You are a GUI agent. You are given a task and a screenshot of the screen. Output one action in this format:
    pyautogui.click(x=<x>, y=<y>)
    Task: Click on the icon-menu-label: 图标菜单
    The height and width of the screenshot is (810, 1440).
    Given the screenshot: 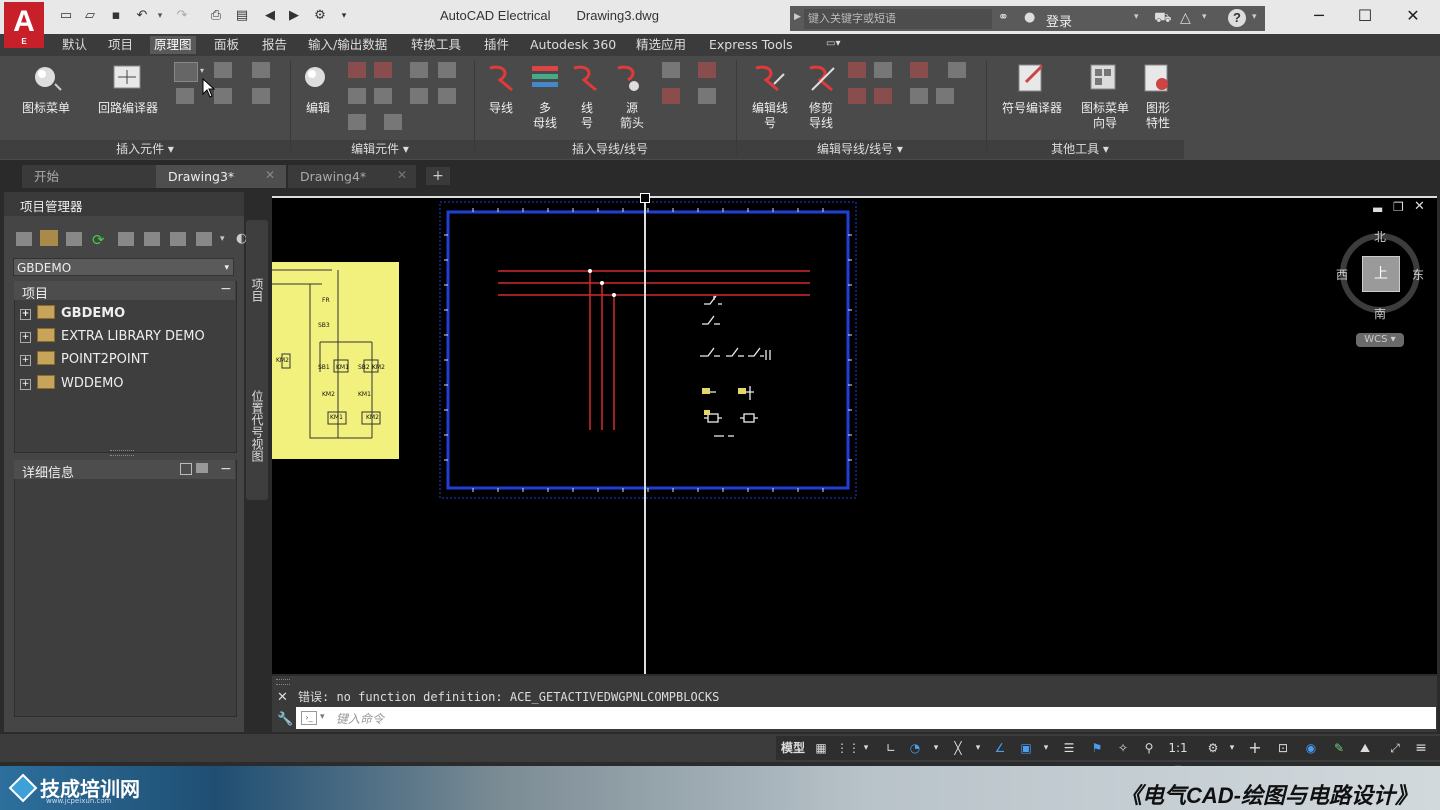 What is the action you would take?
    pyautogui.click(x=46, y=108)
    